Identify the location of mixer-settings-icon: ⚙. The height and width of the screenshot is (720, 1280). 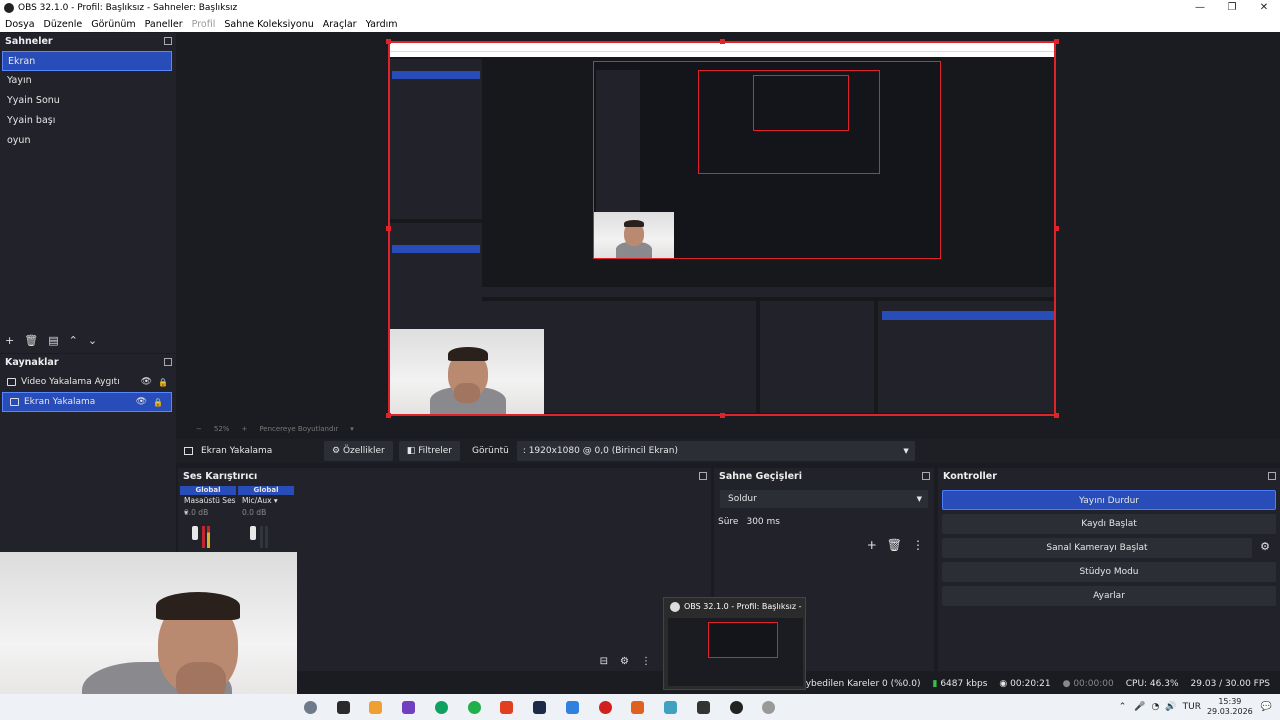
(624, 661).